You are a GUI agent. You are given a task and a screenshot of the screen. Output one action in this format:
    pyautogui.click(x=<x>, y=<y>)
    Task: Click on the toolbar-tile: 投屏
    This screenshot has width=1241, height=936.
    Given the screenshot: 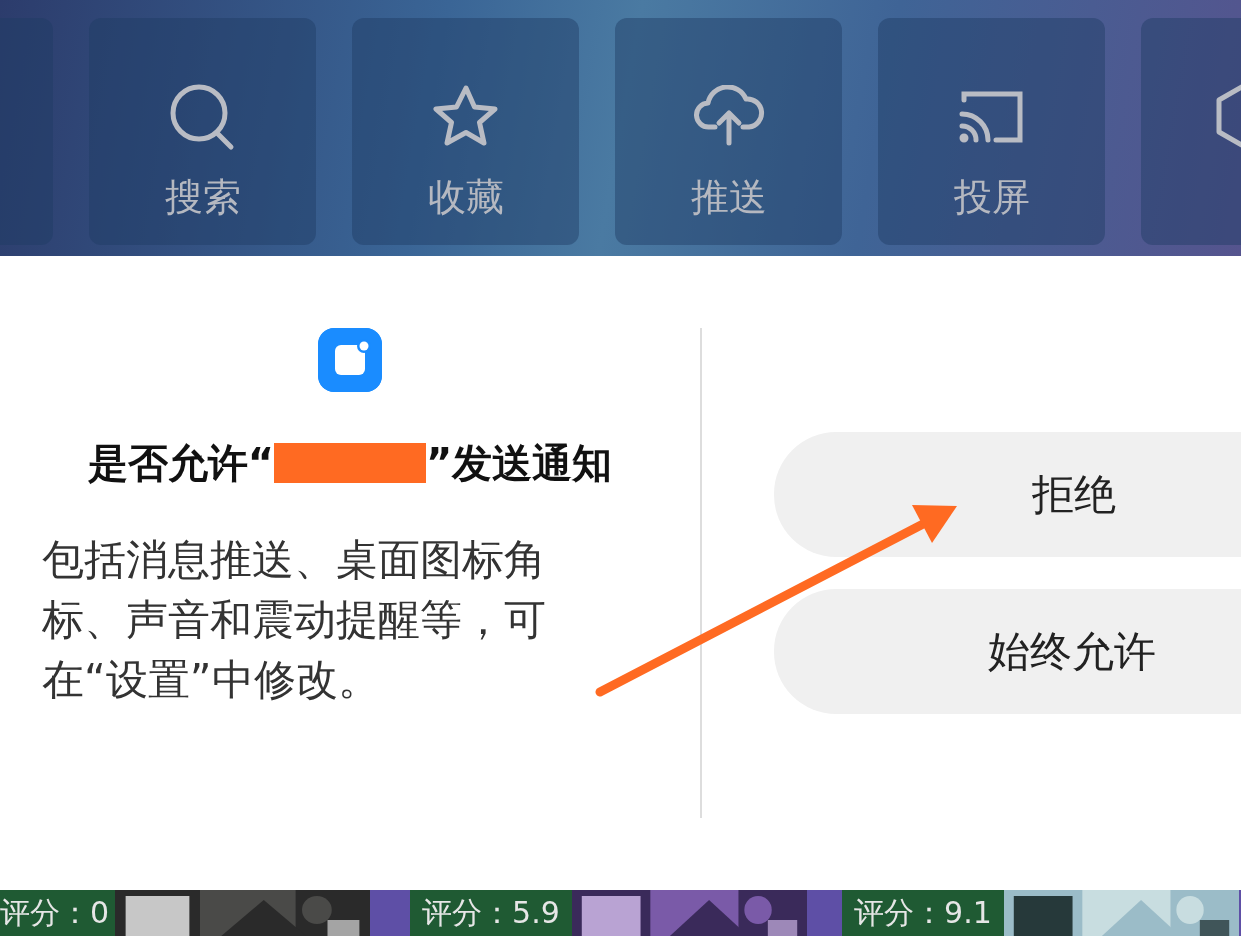 What is the action you would take?
    pyautogui.click(x=991, y=131)
    